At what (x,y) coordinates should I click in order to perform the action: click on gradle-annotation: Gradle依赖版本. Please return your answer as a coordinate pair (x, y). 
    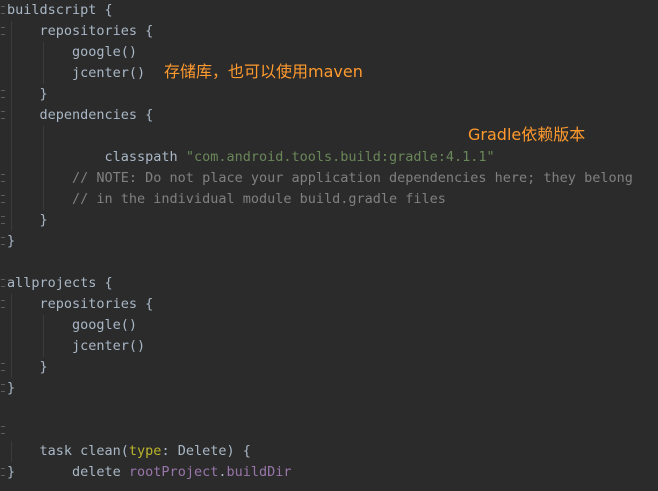
    Looking at the image, I should click on (527, 134).